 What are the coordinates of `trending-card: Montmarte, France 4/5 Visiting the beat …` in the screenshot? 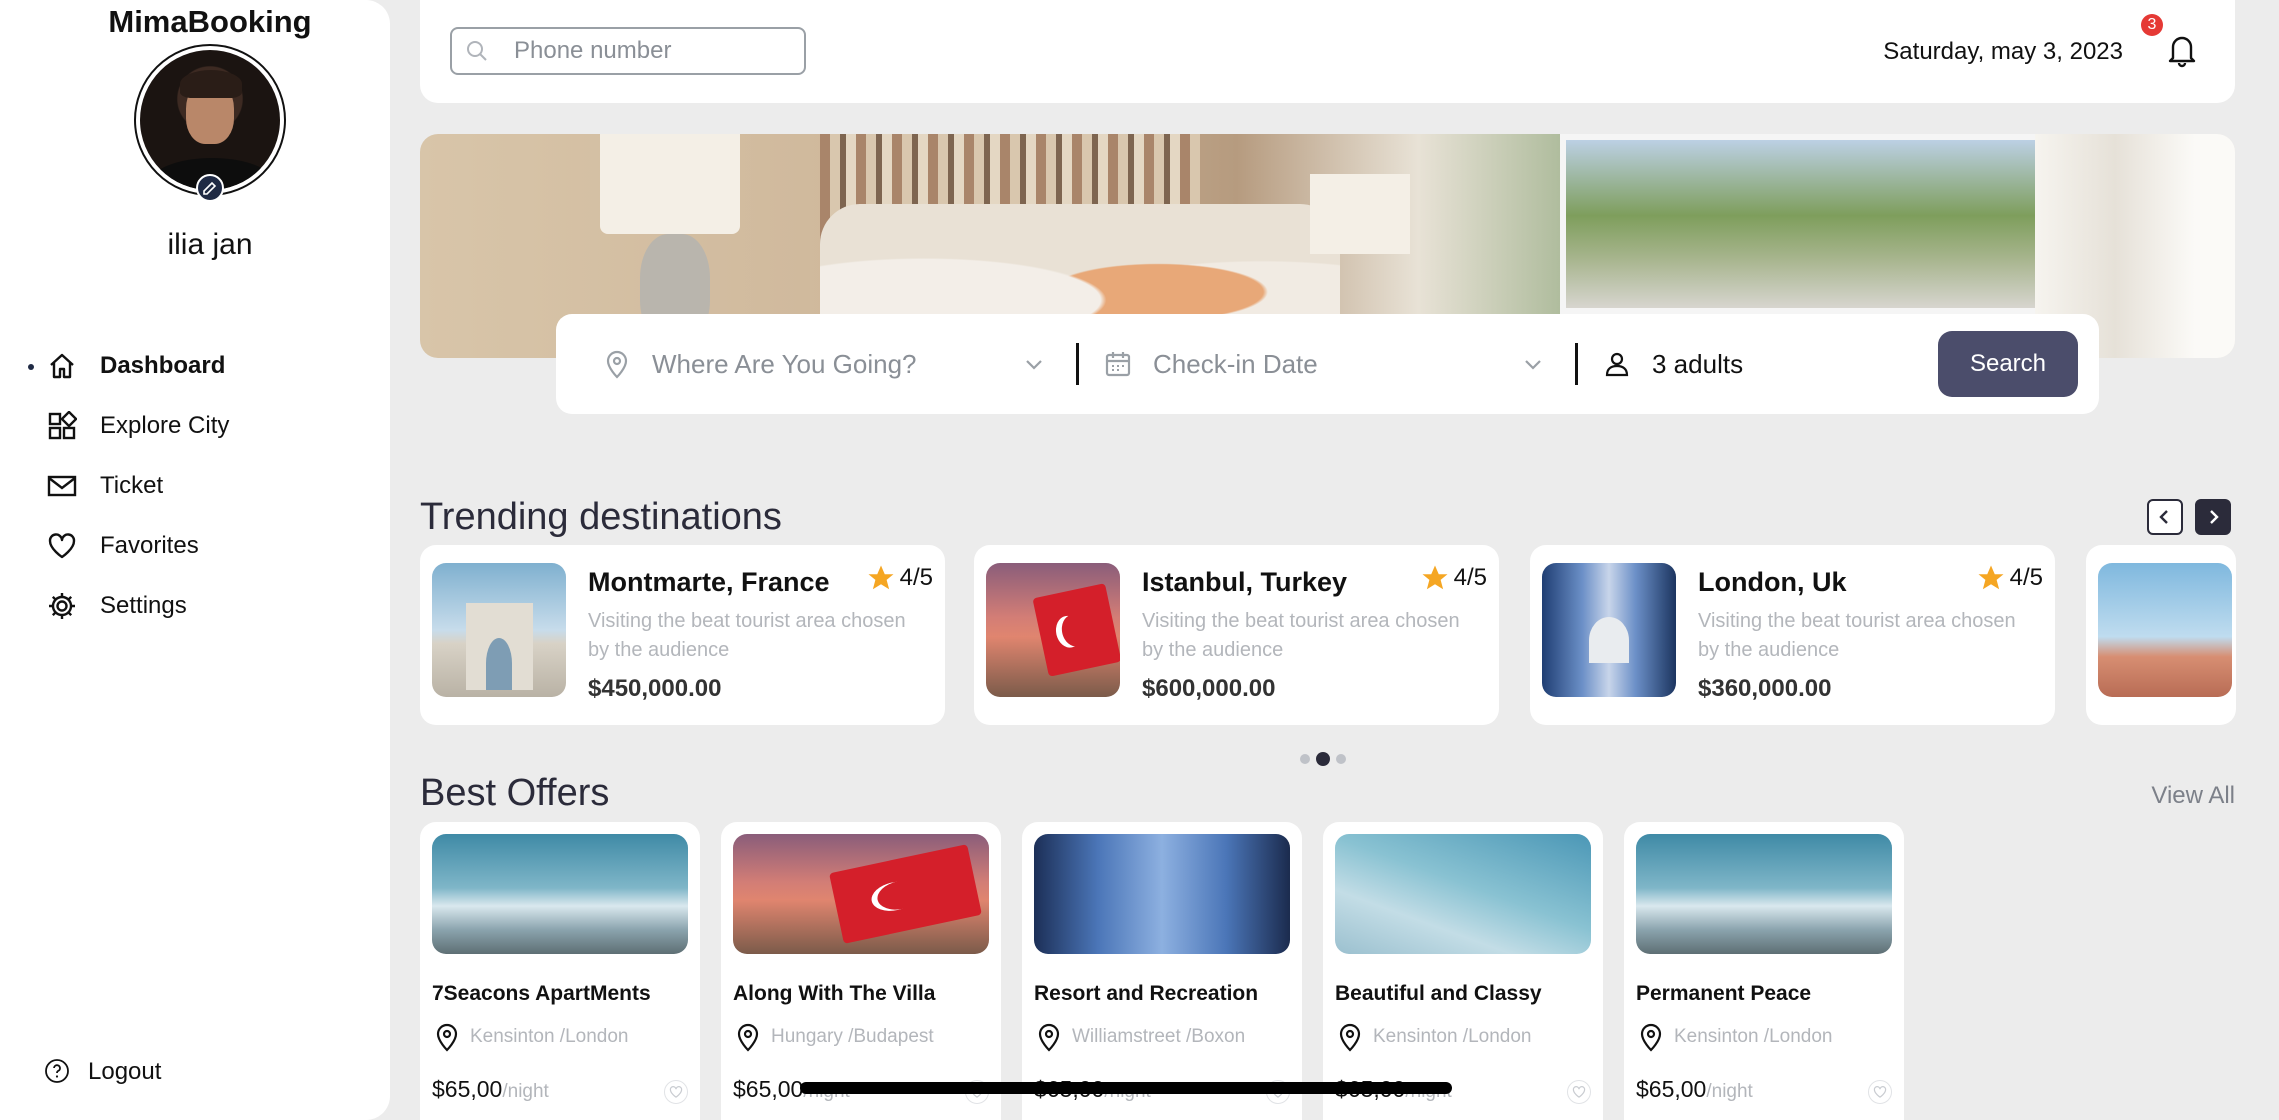 It's located at (682, 635).